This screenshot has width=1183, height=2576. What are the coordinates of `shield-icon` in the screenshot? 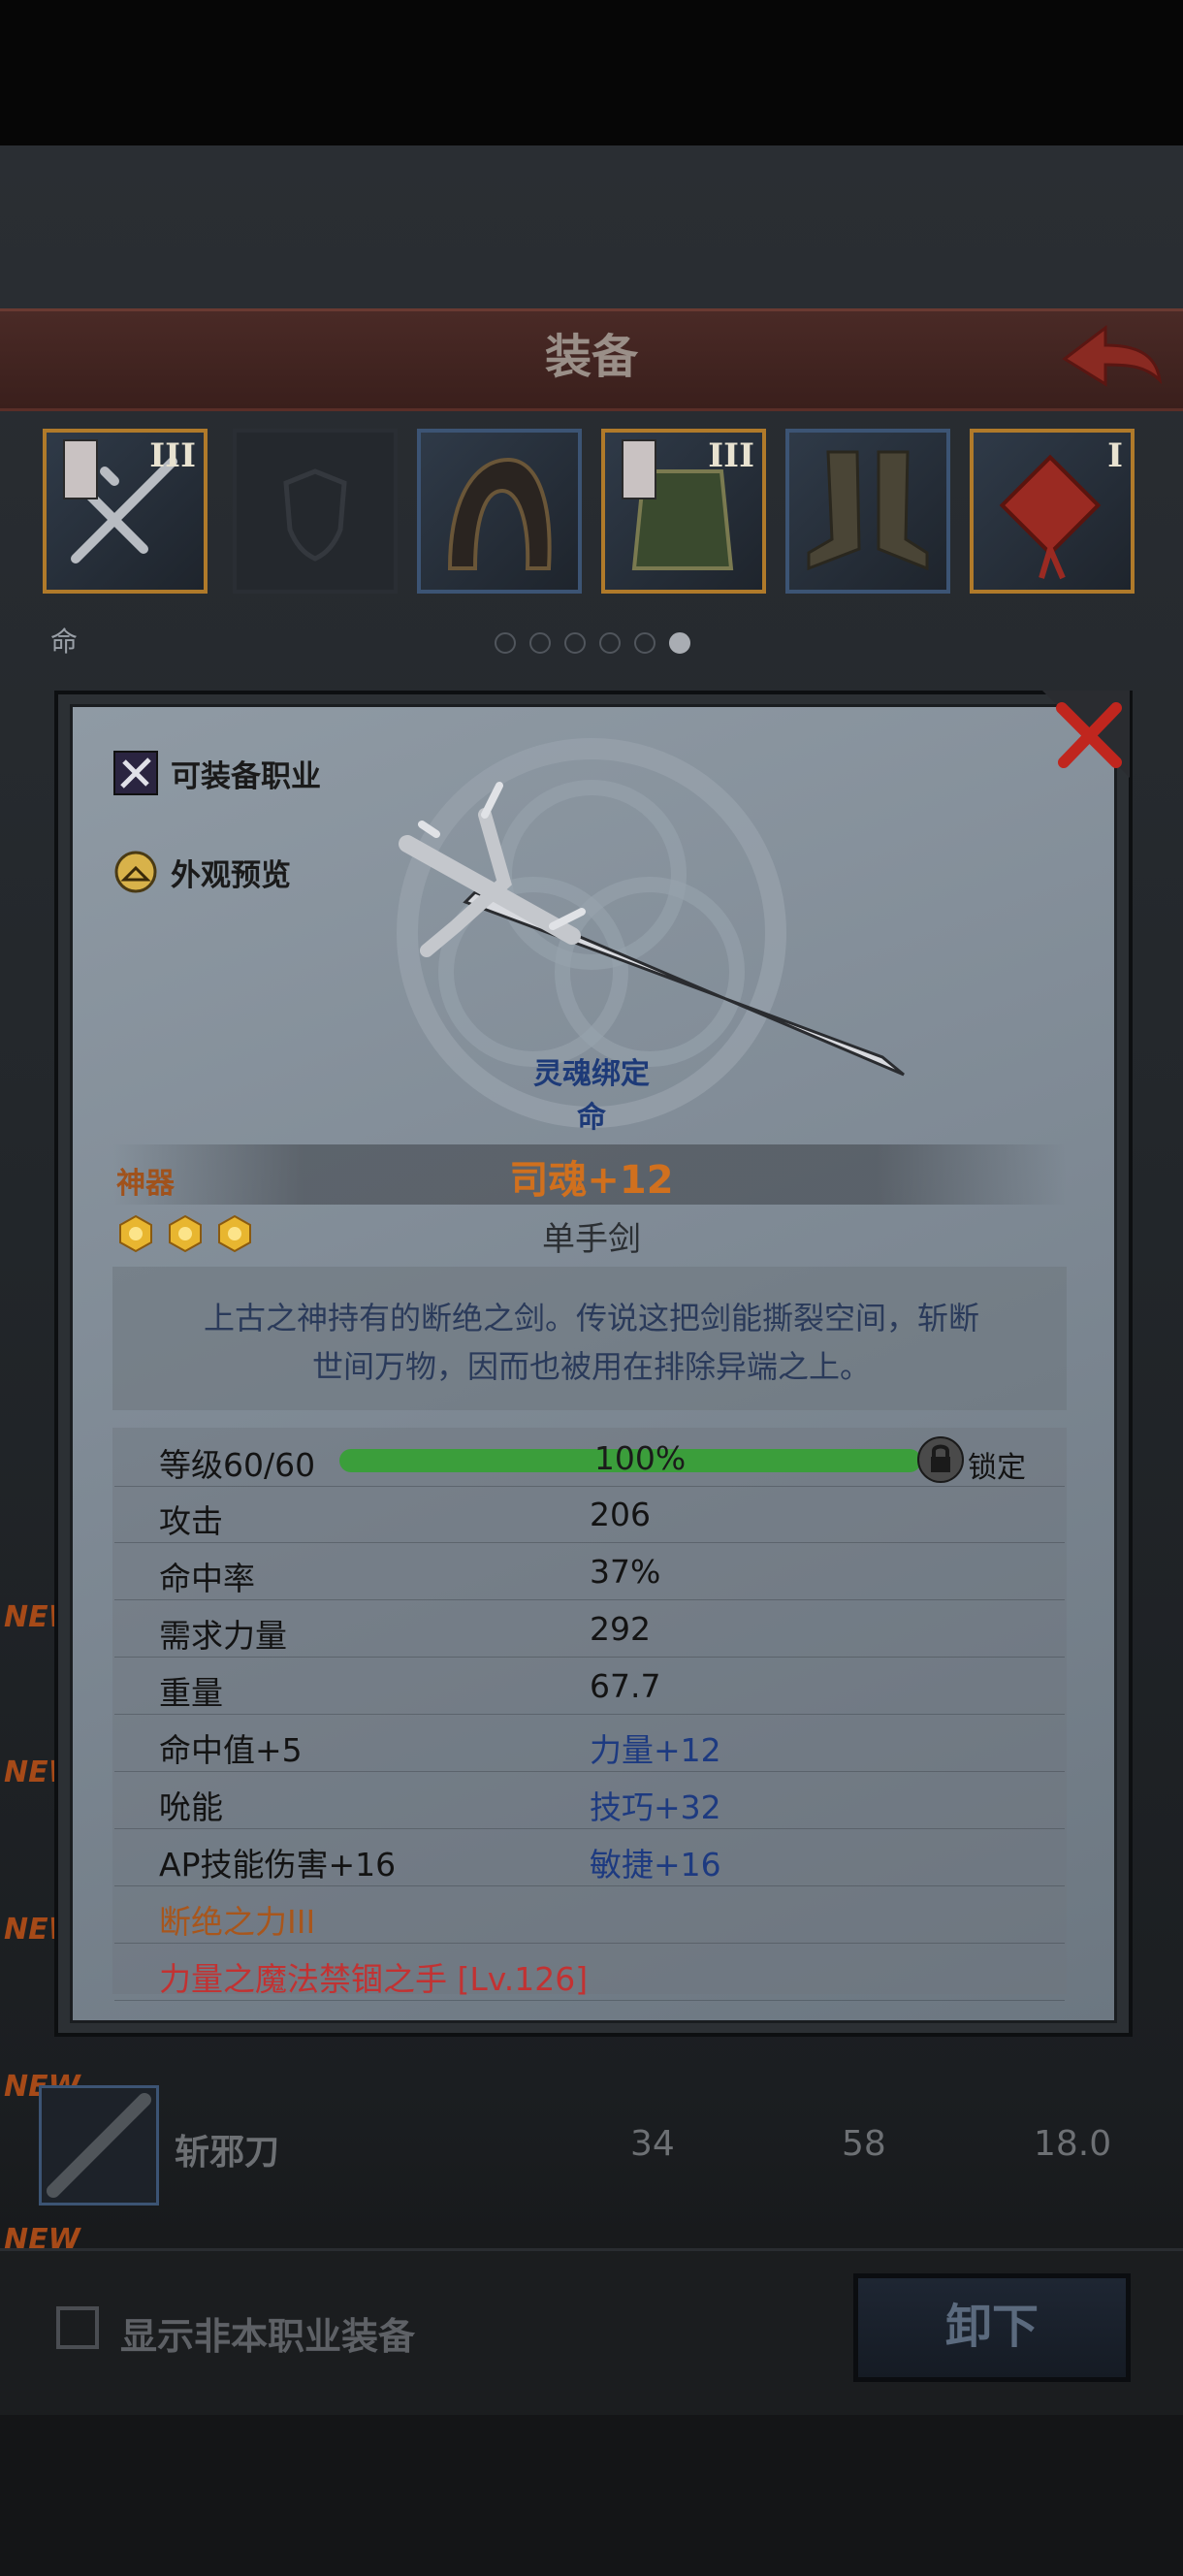 It's located at (315, 515).